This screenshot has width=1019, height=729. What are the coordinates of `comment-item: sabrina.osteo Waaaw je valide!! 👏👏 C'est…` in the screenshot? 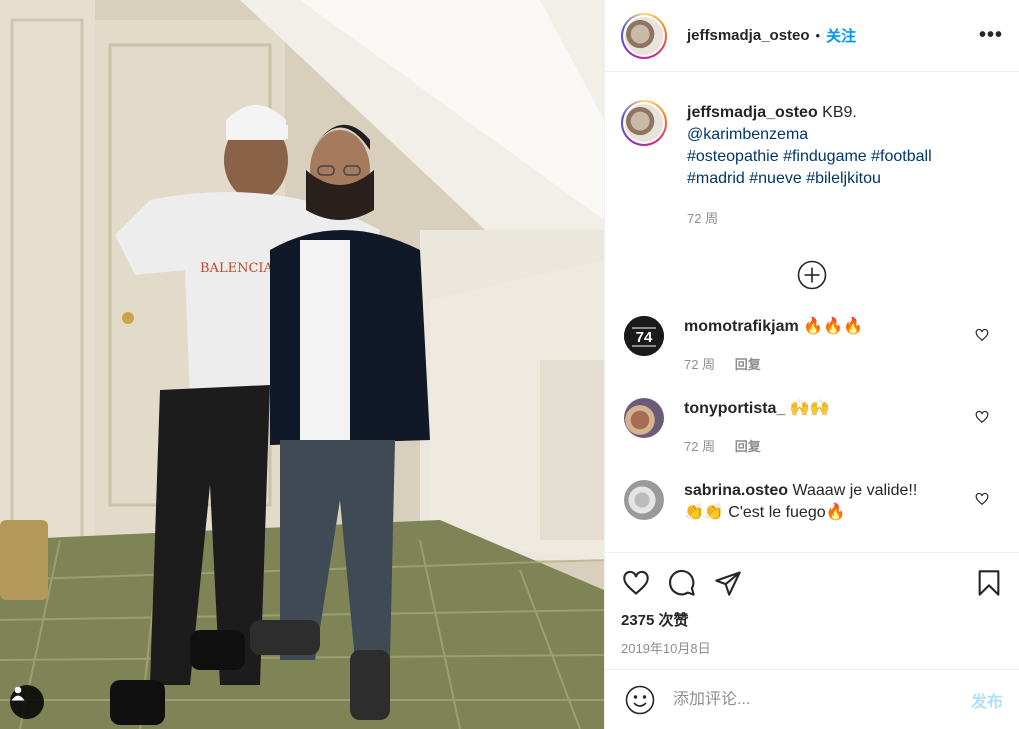 It's located at (812, 502).